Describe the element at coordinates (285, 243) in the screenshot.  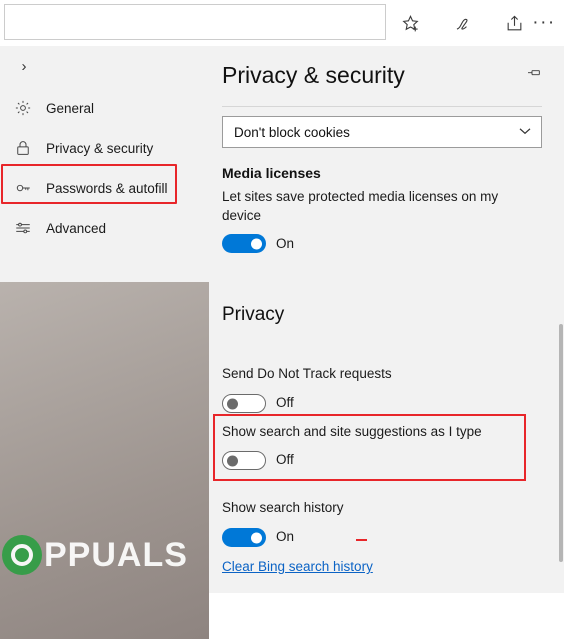
I see `media-licenses-toggle-state: On` at that location.